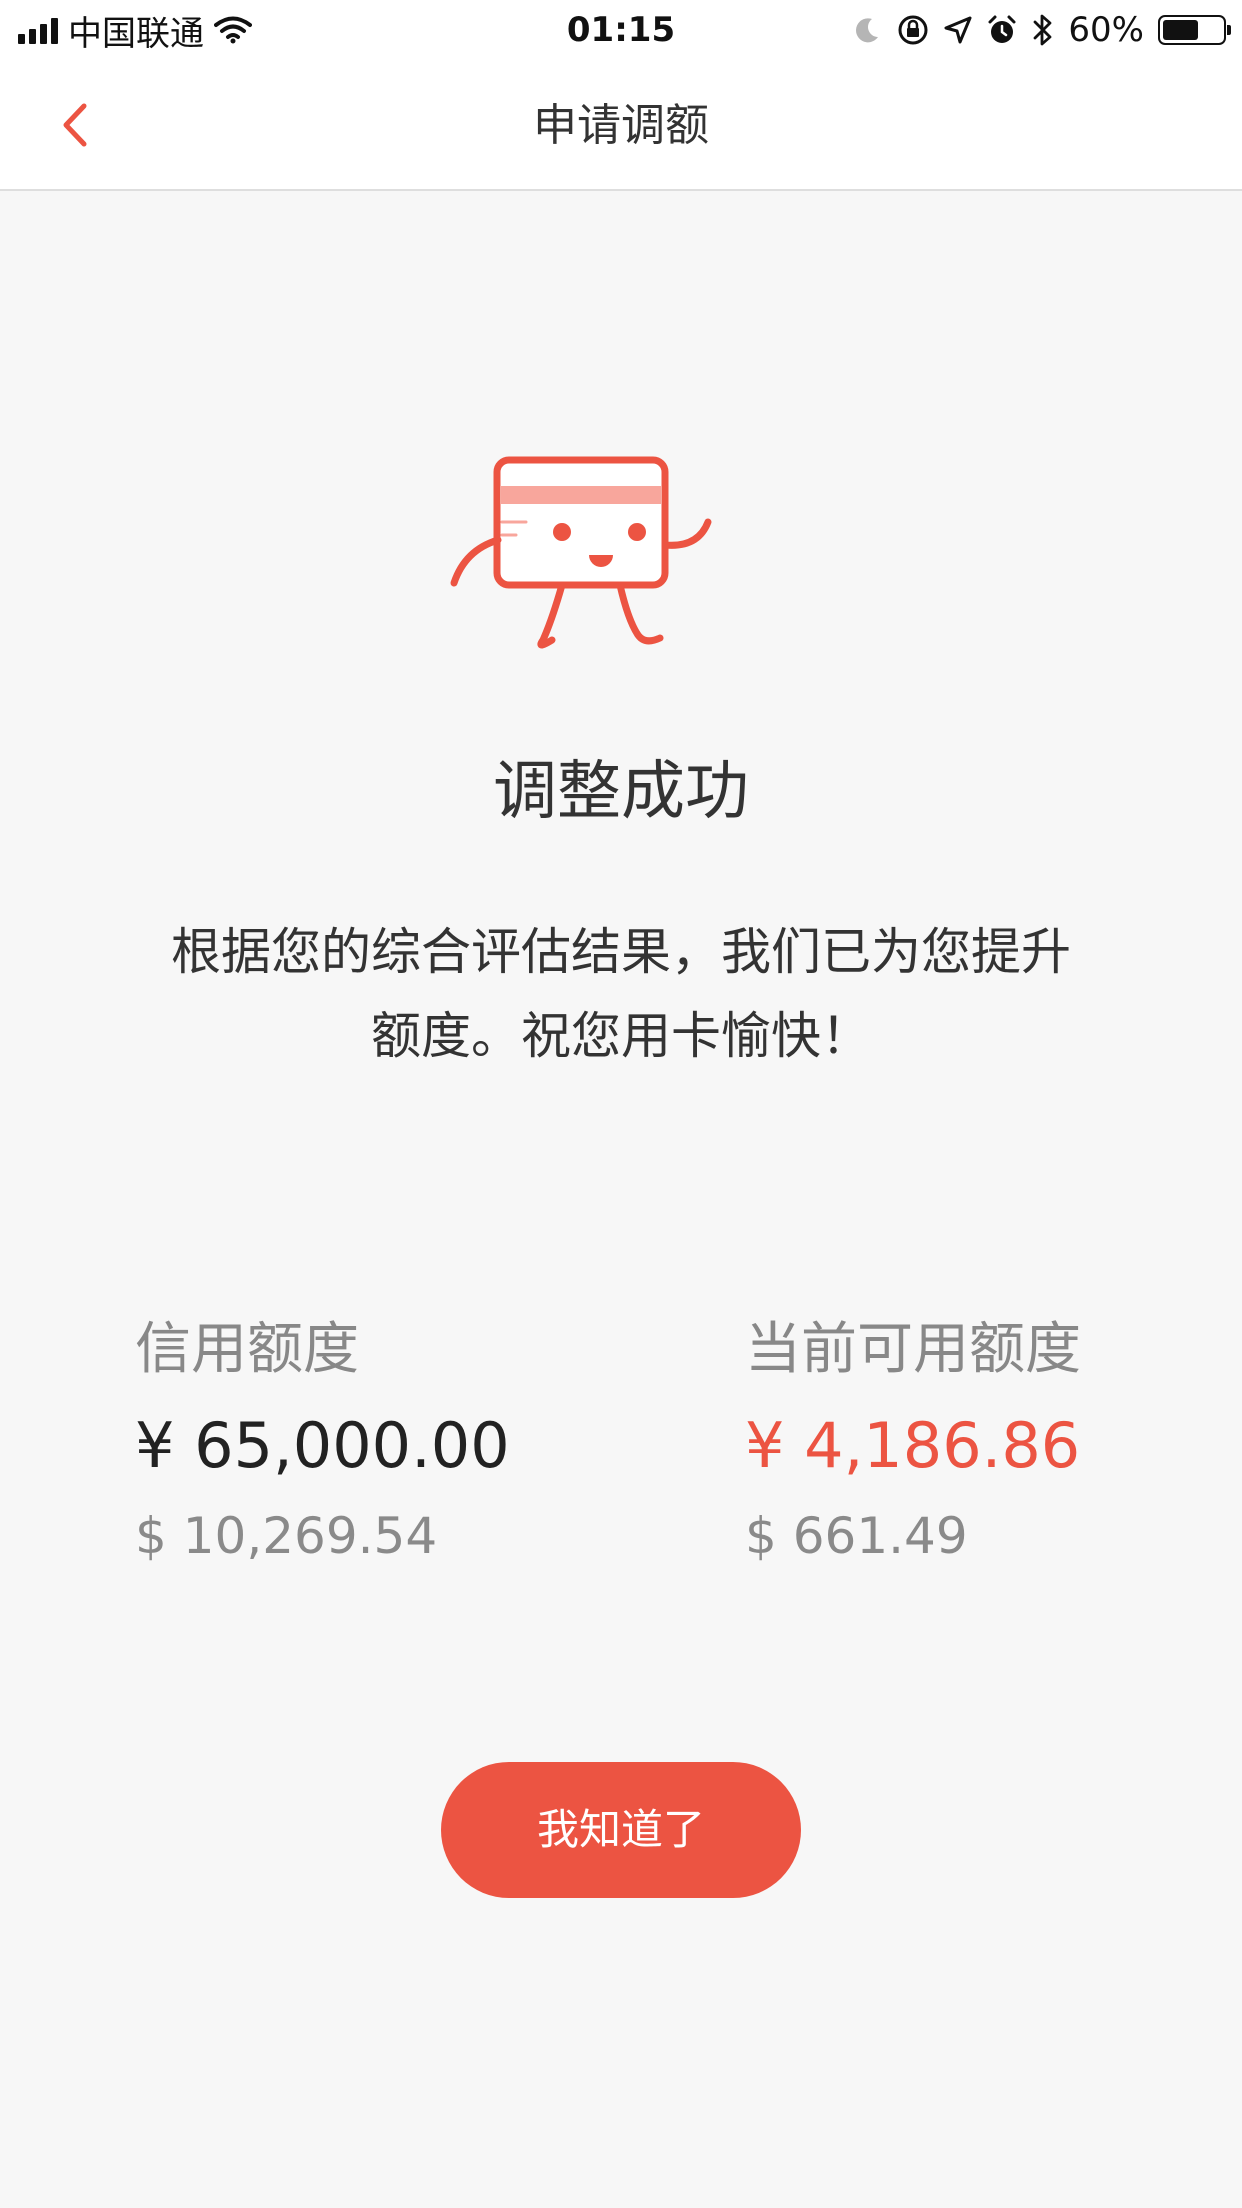 This screenshot has height=2208, width=1242. I want to click on credit-limit-cny: ¥ 65,000.00, so click(322, 1445).